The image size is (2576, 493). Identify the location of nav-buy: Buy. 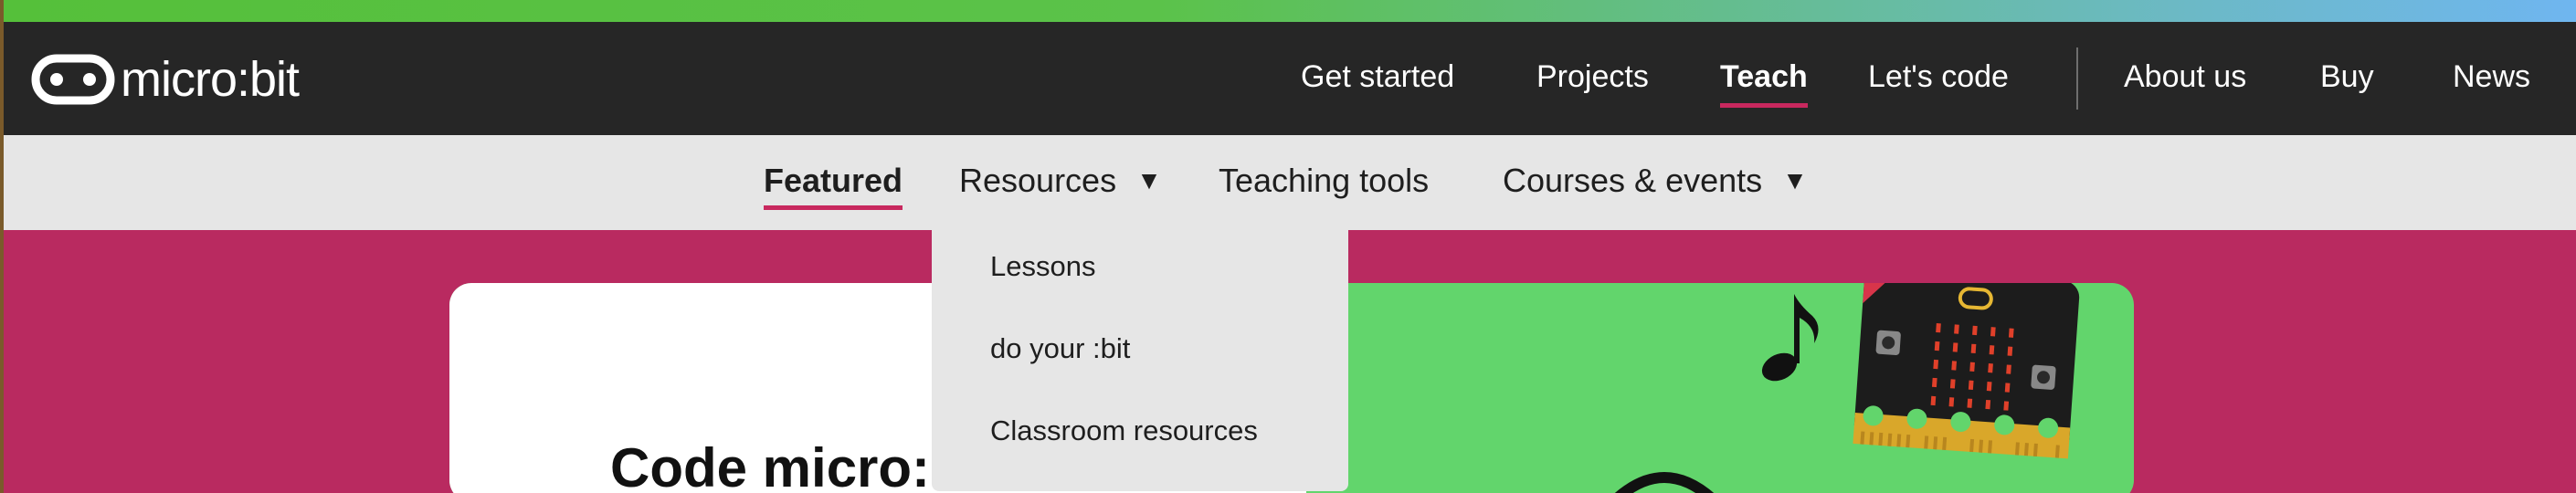
(2347, 77).